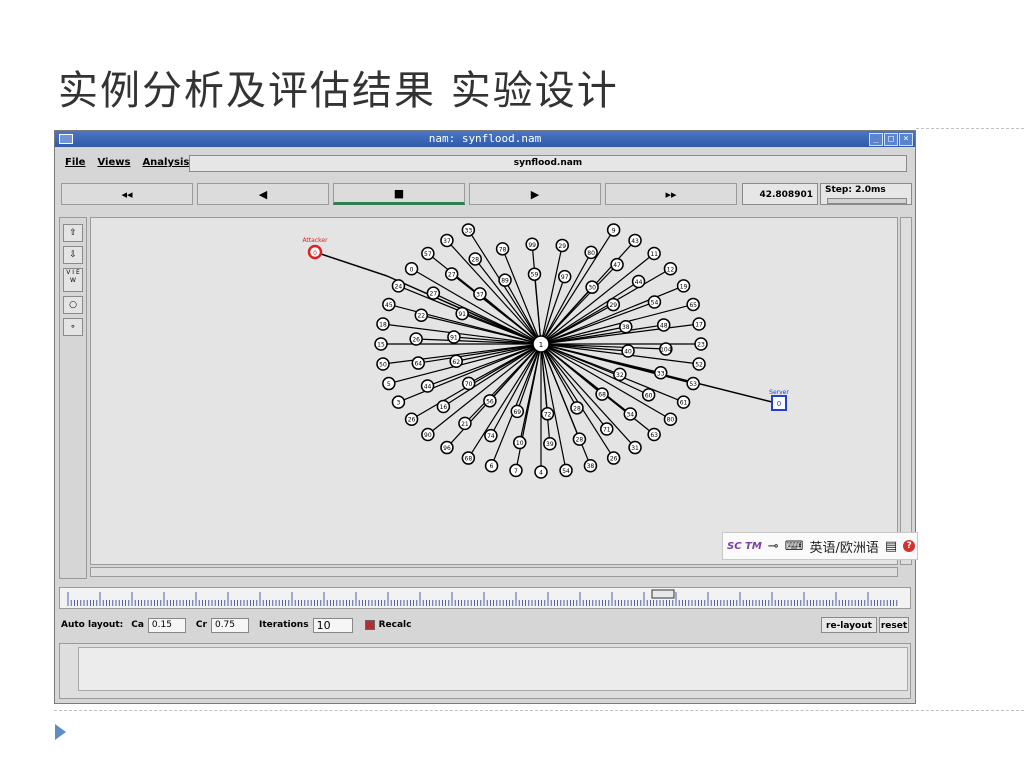 The width and height of the screenshot is (1024, 768). Describe the element at coordinates (113, 163) in the screenshot. I see `menu-views: Views` at that location.